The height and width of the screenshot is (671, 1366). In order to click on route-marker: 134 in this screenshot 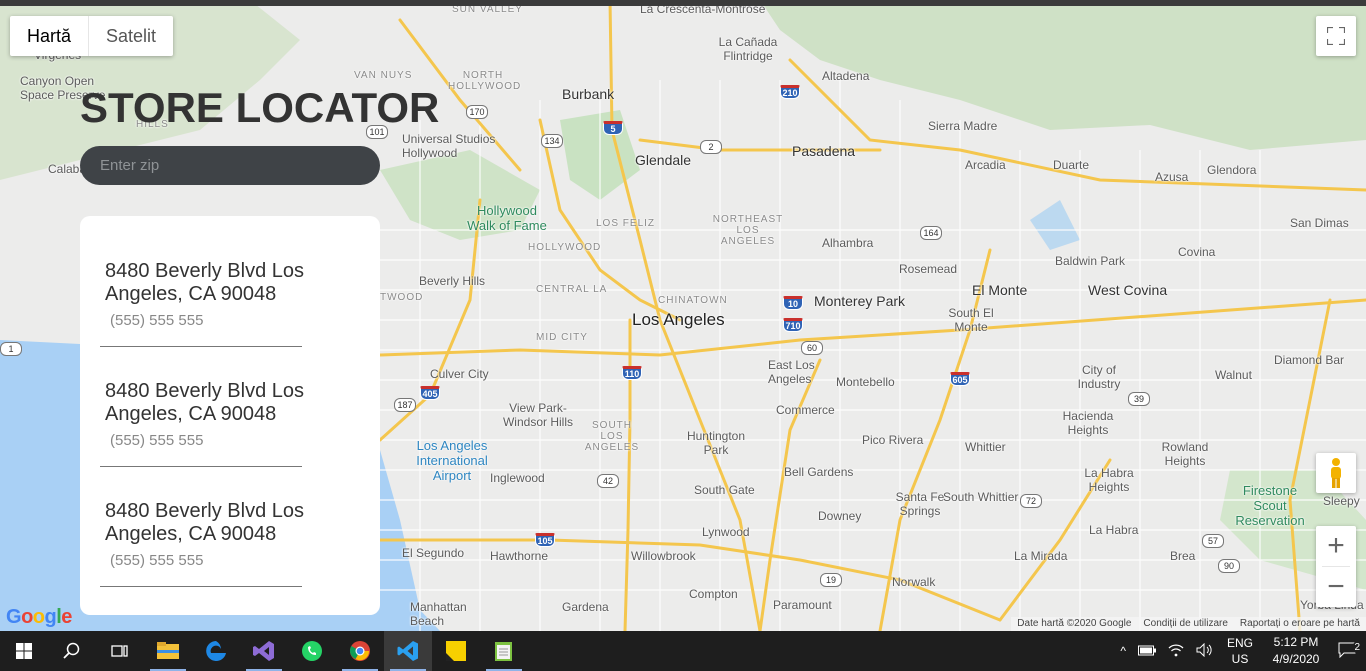, I will do `click(552, 141)`.